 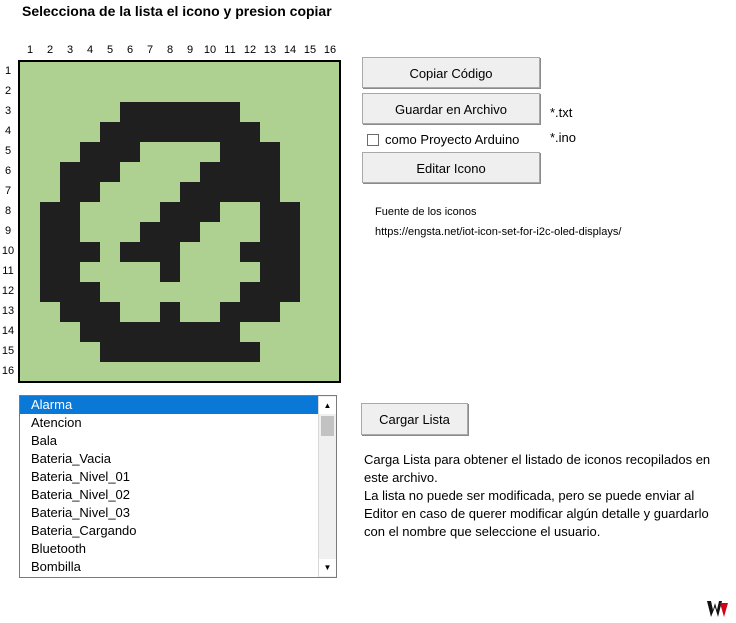 What do you see at coordinates (170, 423) in the screenshot?
I see `list-item: Atencion` at bounding box center [170, 423].